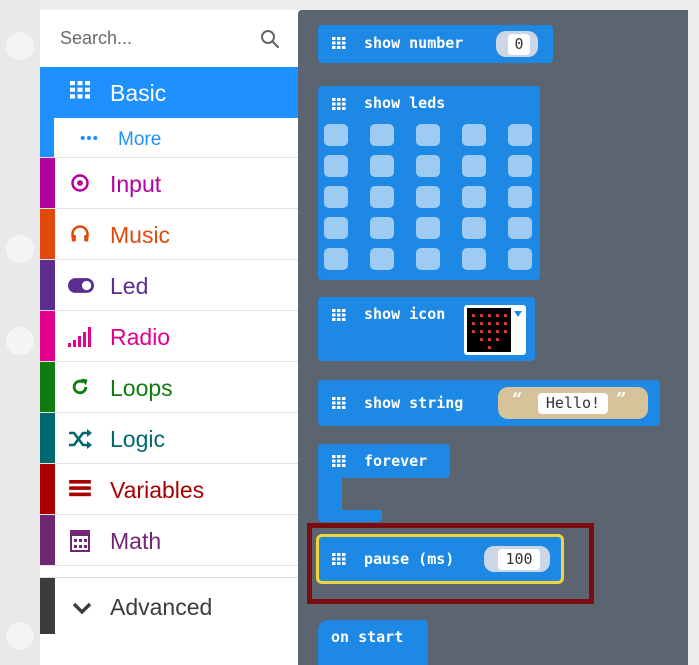  What do you see at coordinates (79, 337) in the screenshot?
I see `signal-bars-icon` at bounding box center [79, 337].